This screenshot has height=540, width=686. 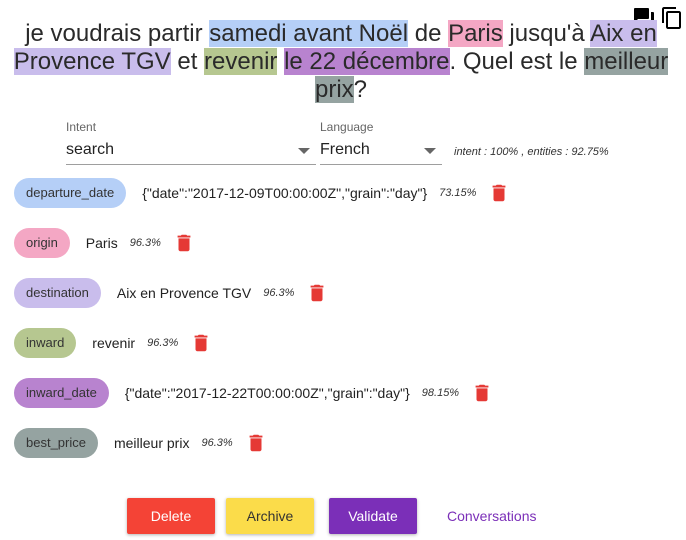 I want to click on intent-select: Intent search, so click(x=191, y=141).